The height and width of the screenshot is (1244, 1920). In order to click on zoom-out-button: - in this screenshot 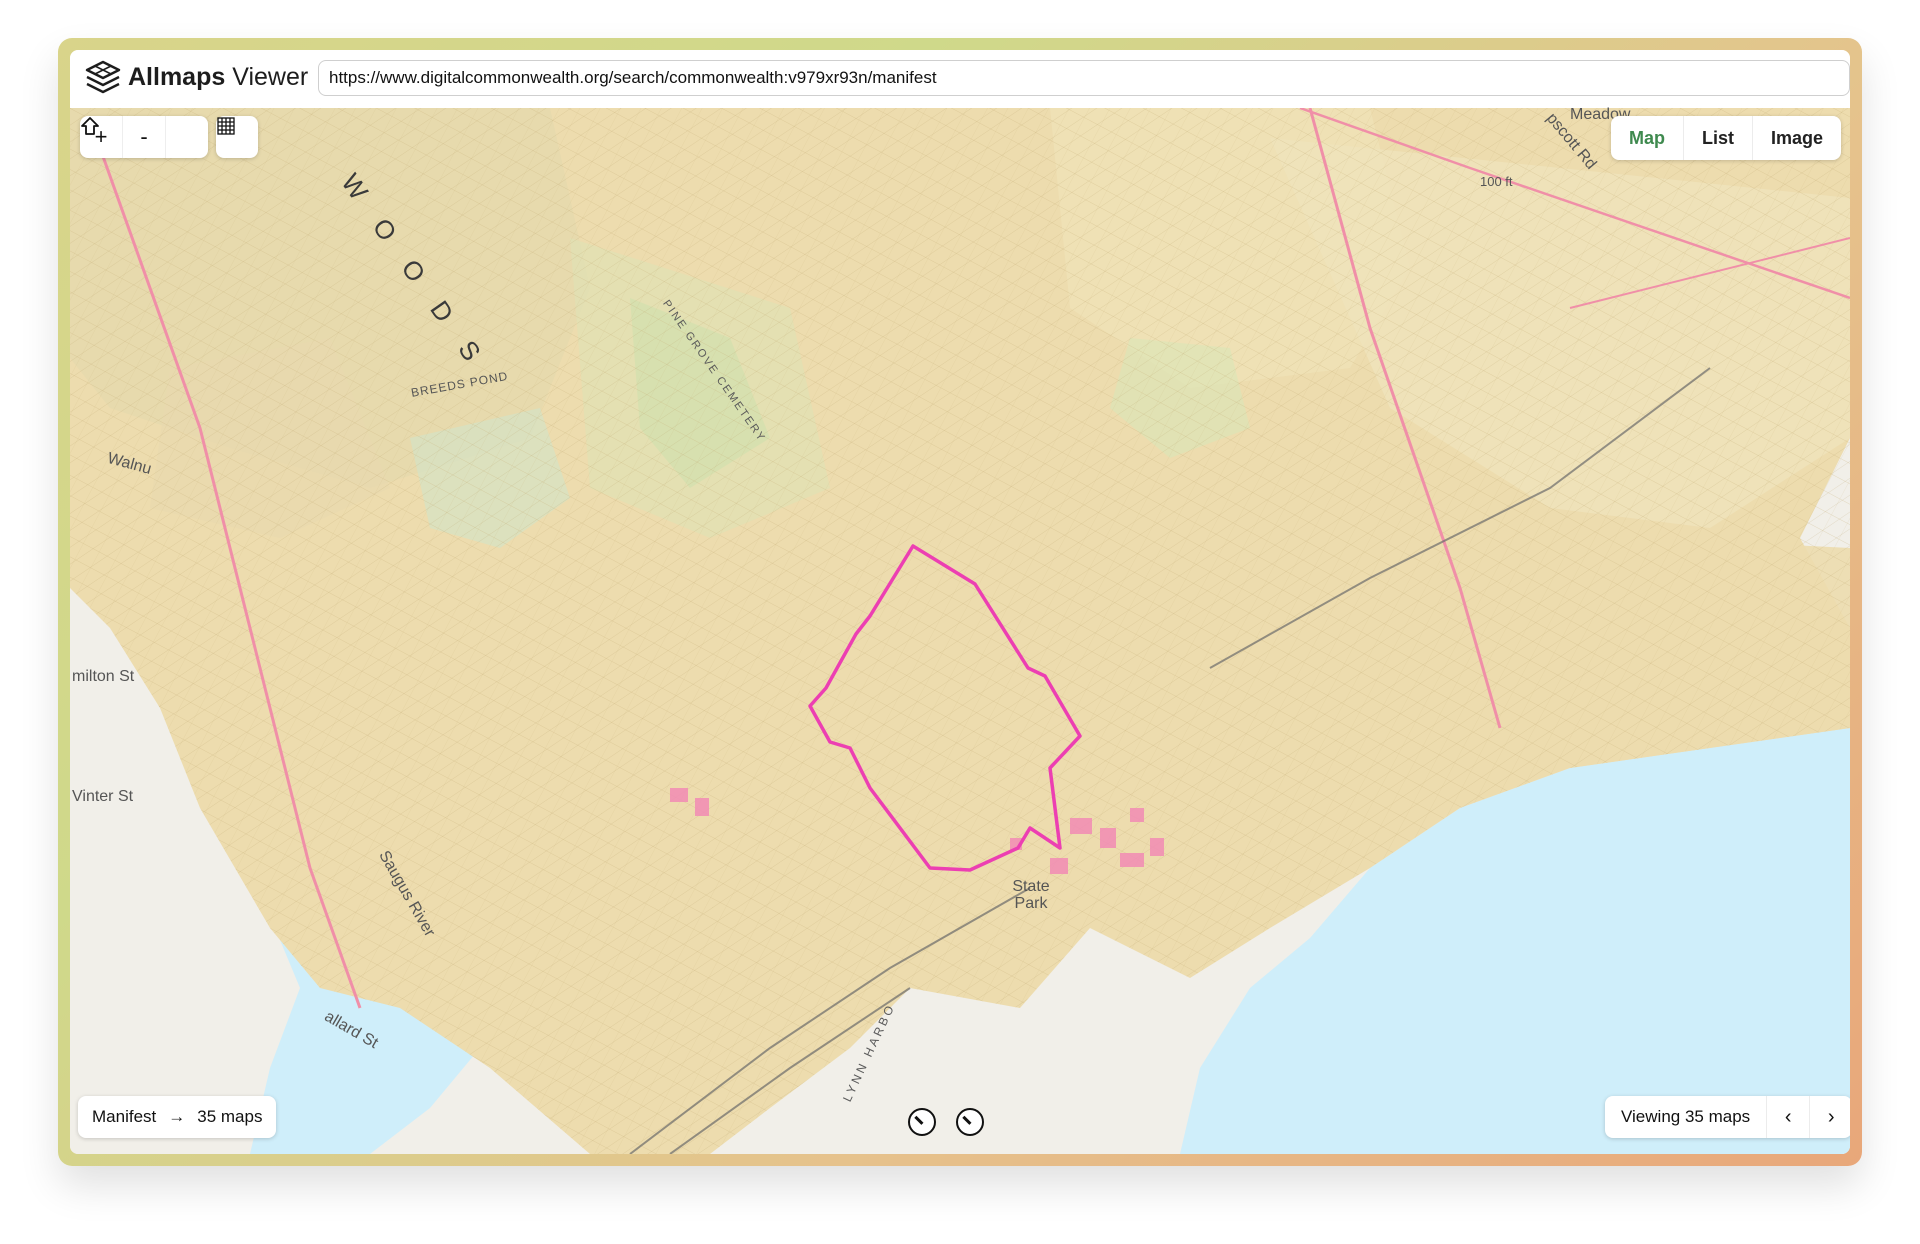, I will do `click(144, 137)`.